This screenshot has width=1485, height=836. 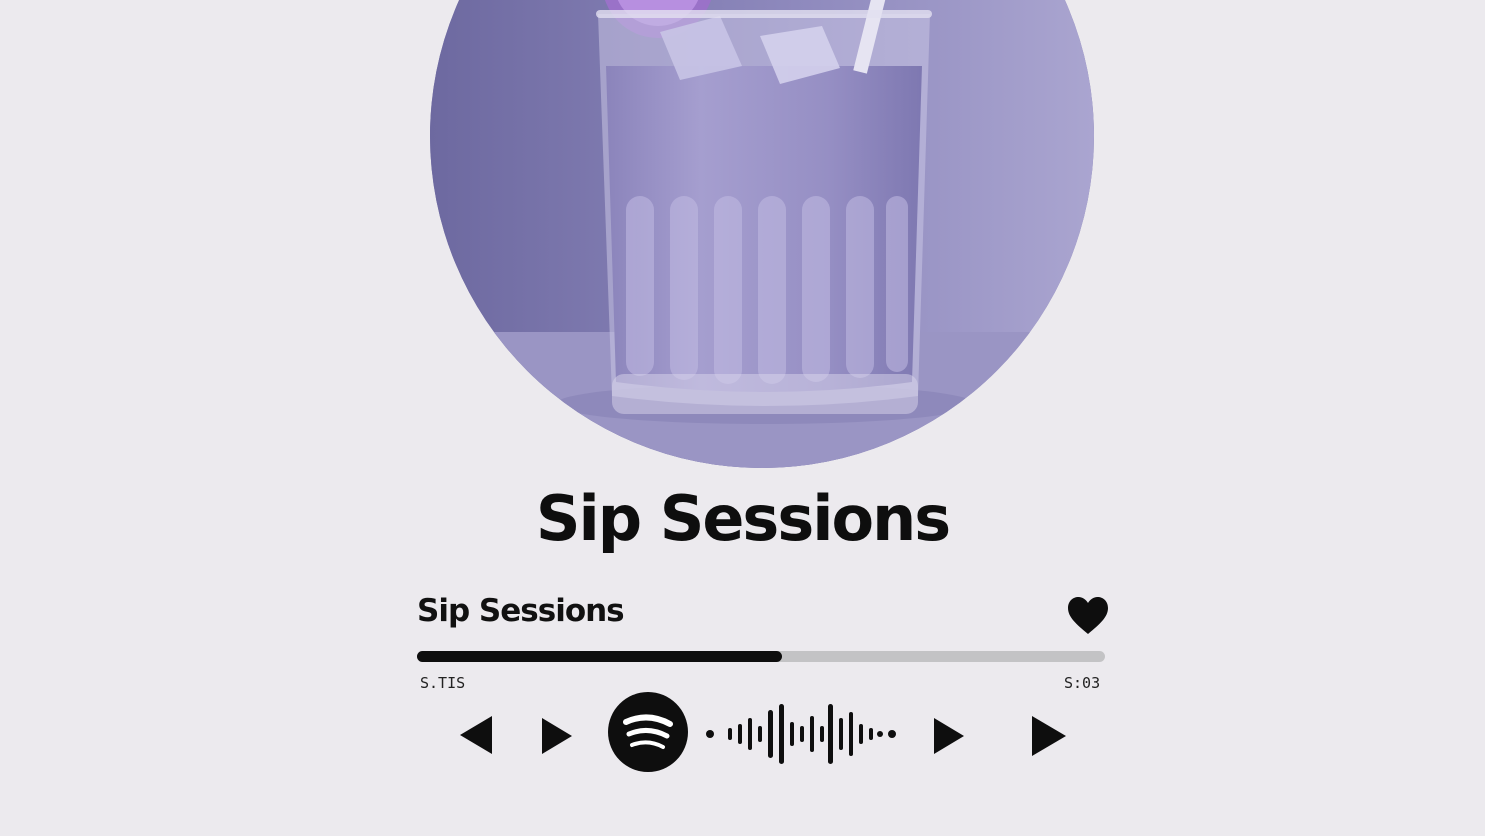 What do you see at coordinates (1082, 683) in the screenshot?
I see `total-time: S:03` at bounding box center [1082, 683].